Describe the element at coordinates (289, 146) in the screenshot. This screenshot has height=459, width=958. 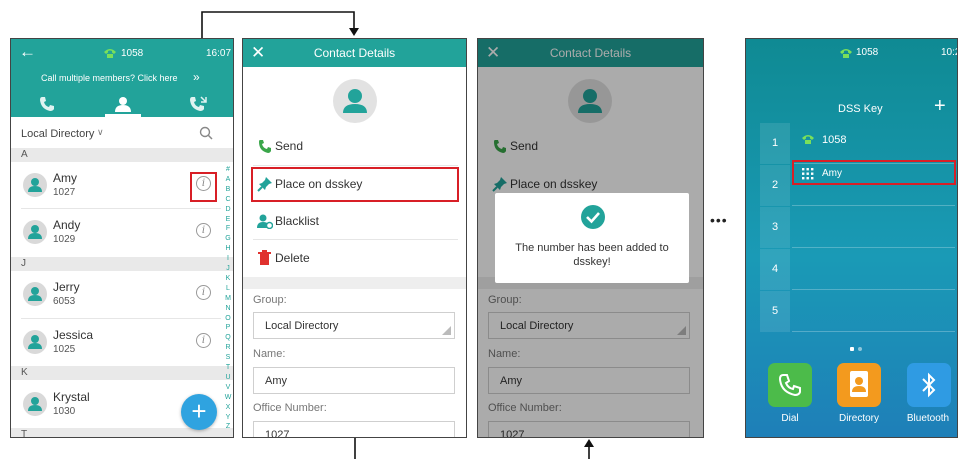
I see `menu-label: Send` at that location.